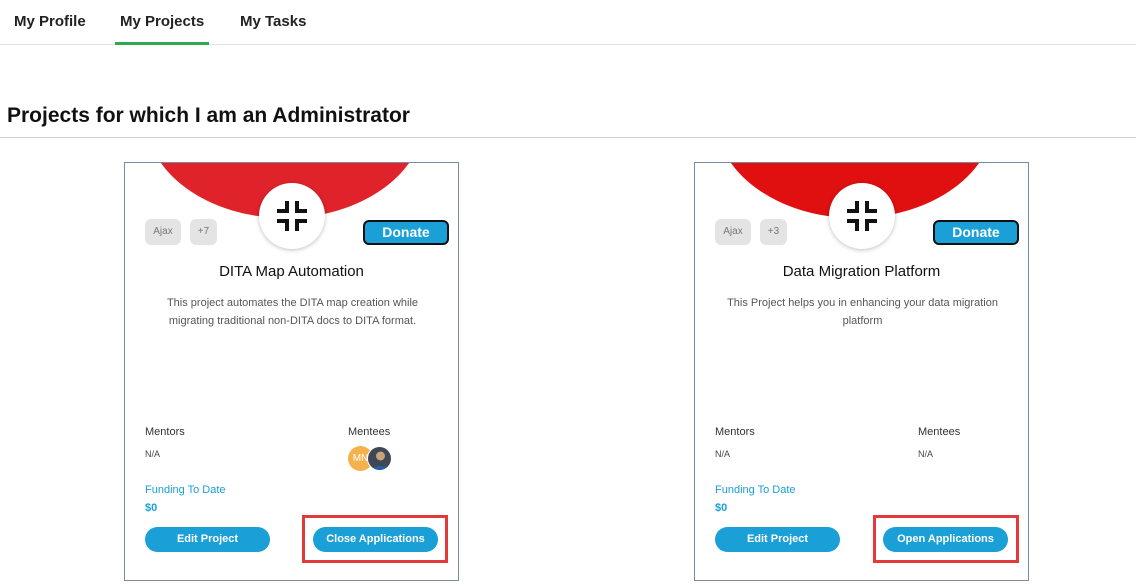 This screenshot has width=1136, height=588. Describe the element at coordinates (773, 232) in the screenshot. I see `more-tags-badge: +3` at that location.